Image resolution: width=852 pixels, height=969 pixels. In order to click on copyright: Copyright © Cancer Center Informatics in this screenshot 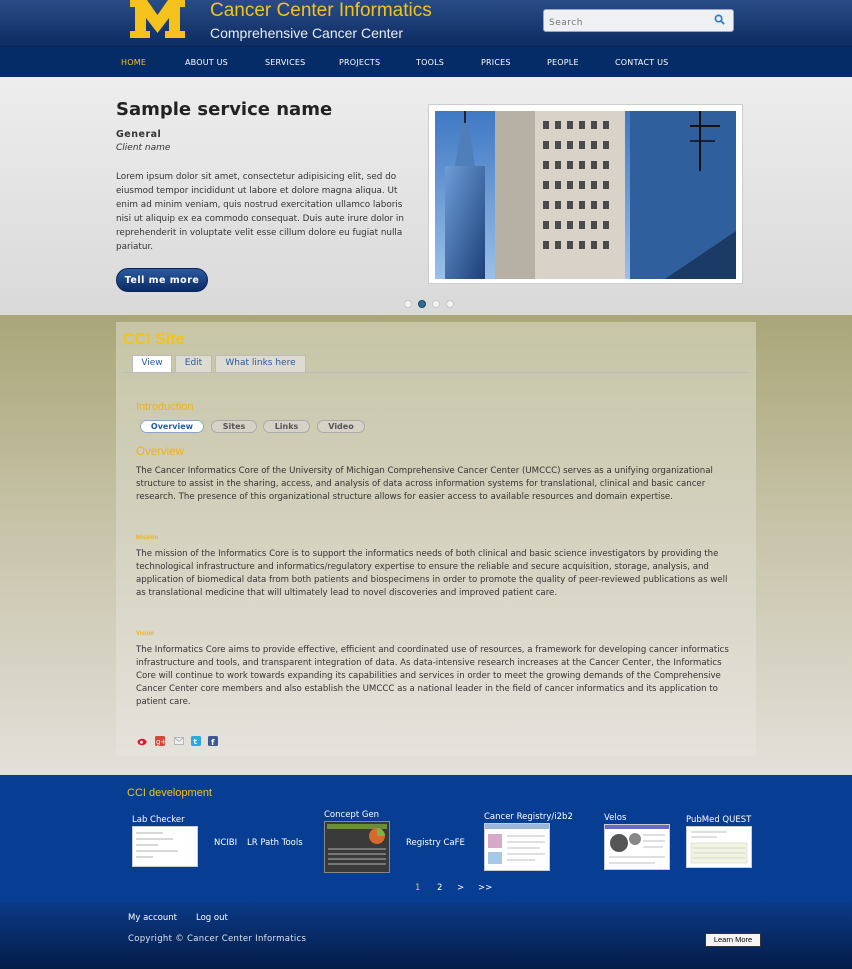, I will do `click(217, 939)`.